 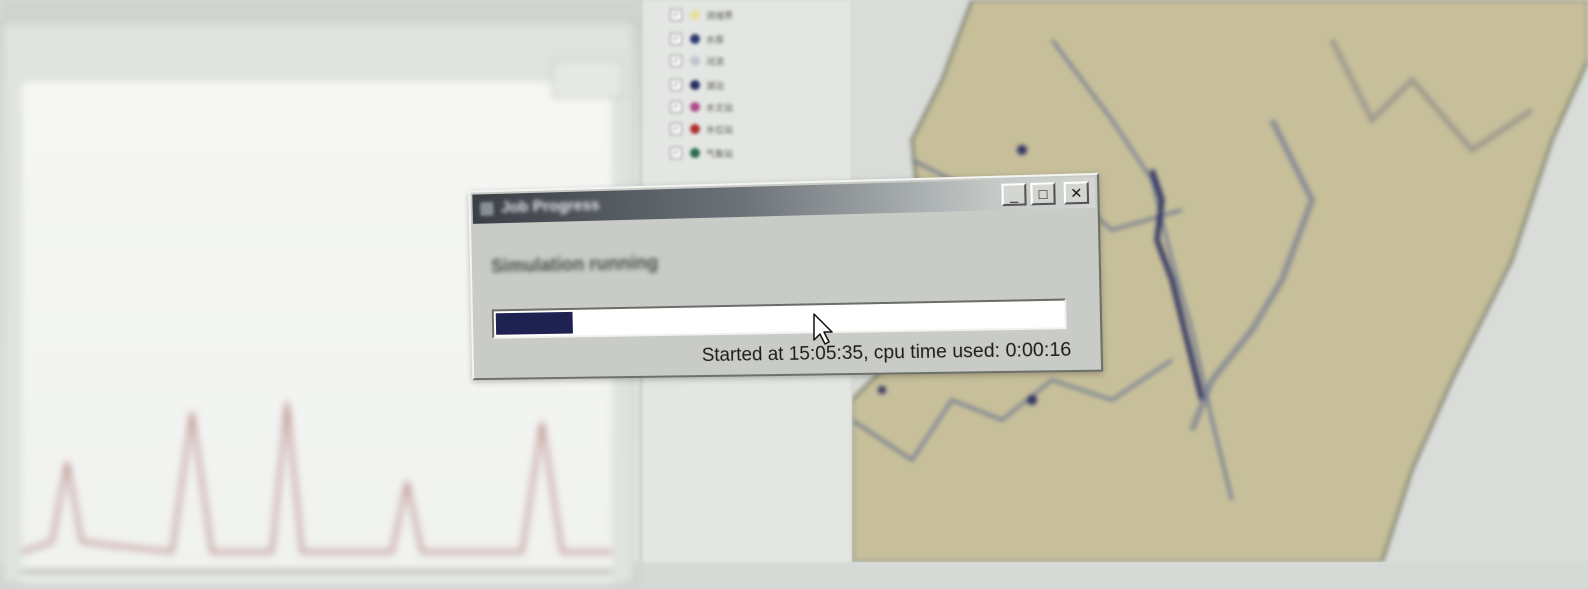 I want to click on maximize-button: □, so click(x=1043, y=194).